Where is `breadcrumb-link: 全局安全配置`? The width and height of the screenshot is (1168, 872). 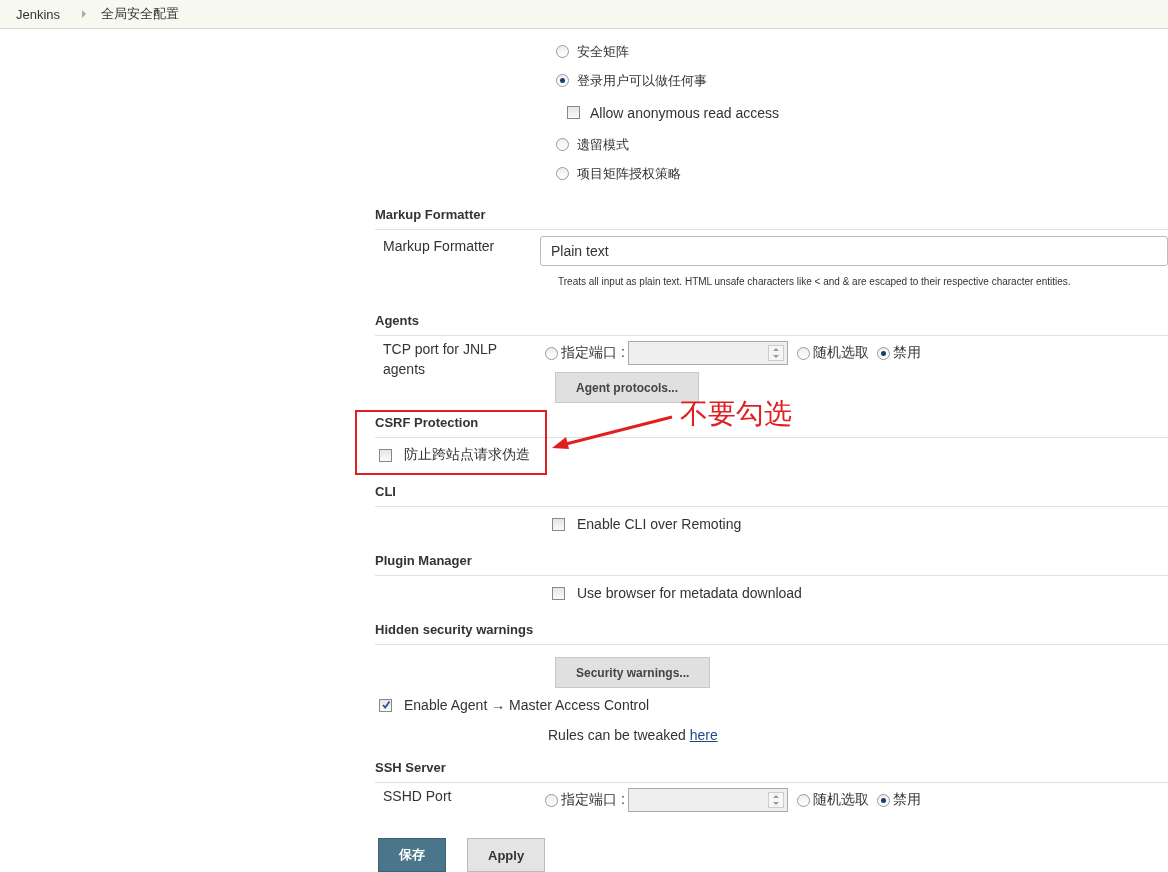 breadcrumb-link: 全局安全配置 is located at coordinates (140, 14).